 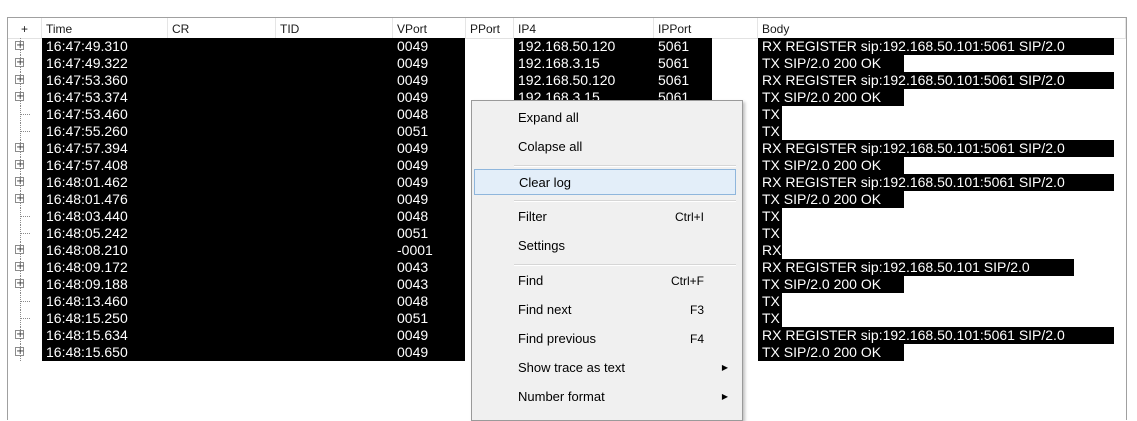 I want to click on cell-time: 16:48:13.460, so click(x=87, y=301).